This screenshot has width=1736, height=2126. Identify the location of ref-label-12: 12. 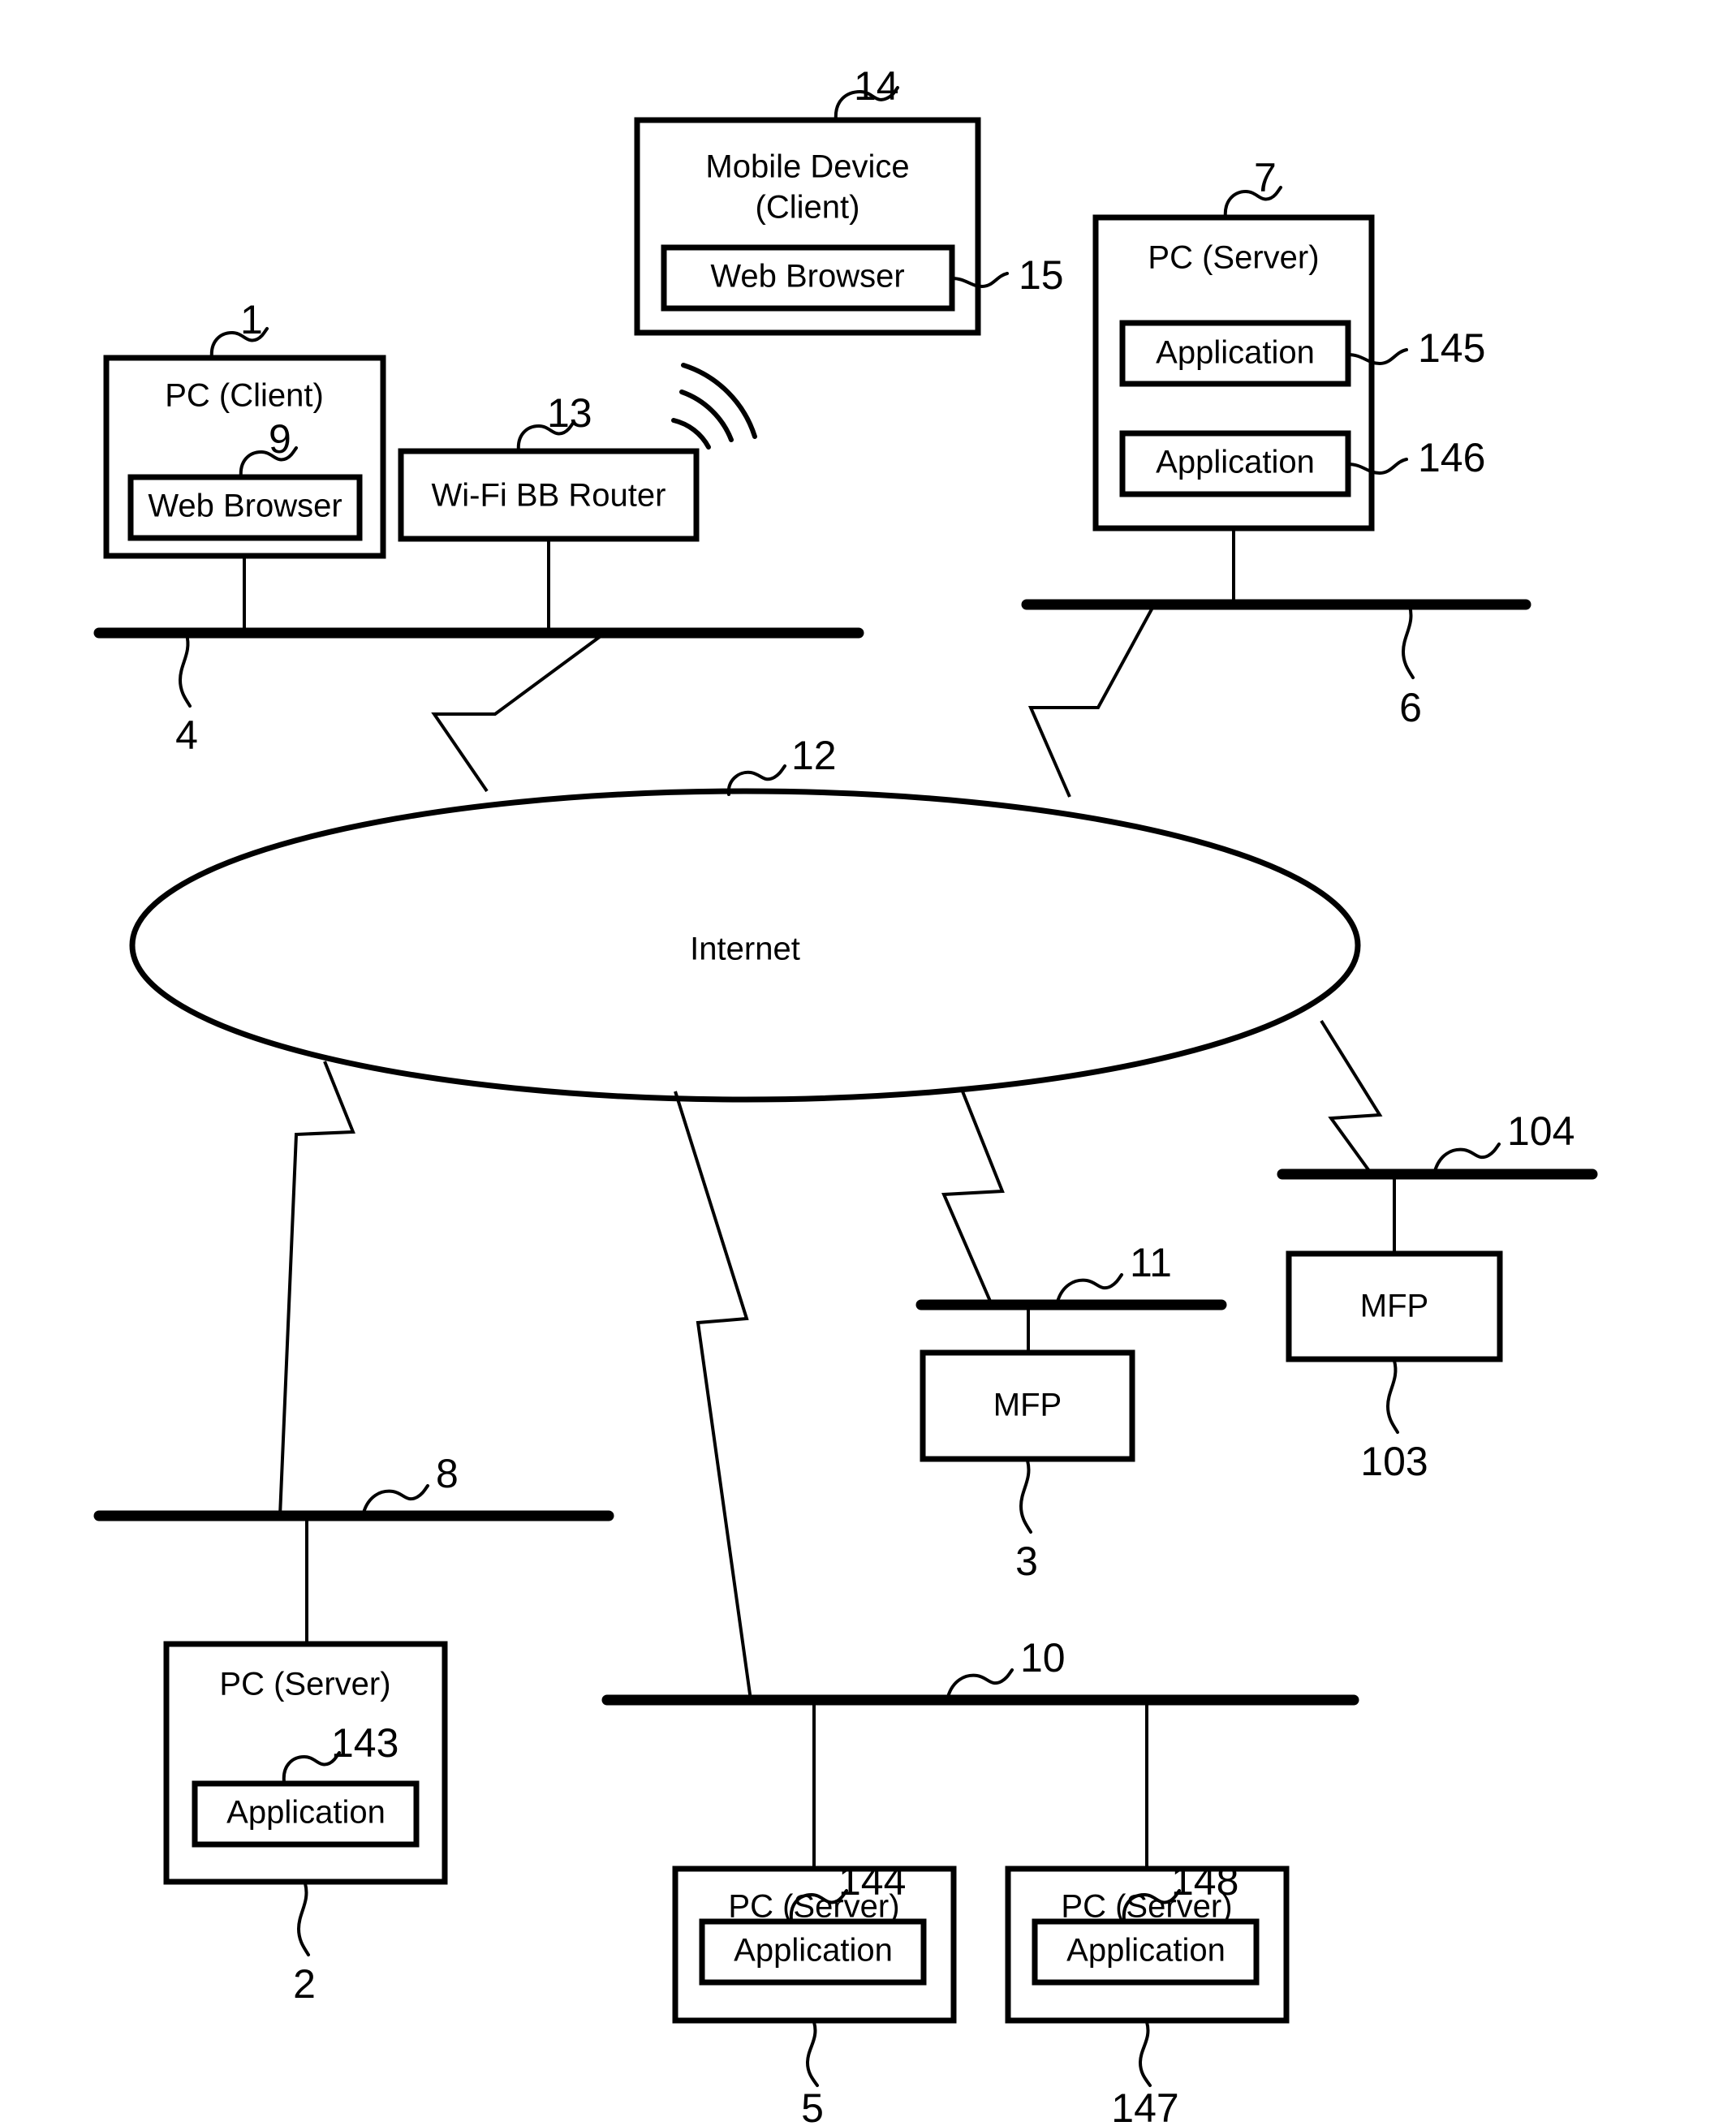
(814, 755).